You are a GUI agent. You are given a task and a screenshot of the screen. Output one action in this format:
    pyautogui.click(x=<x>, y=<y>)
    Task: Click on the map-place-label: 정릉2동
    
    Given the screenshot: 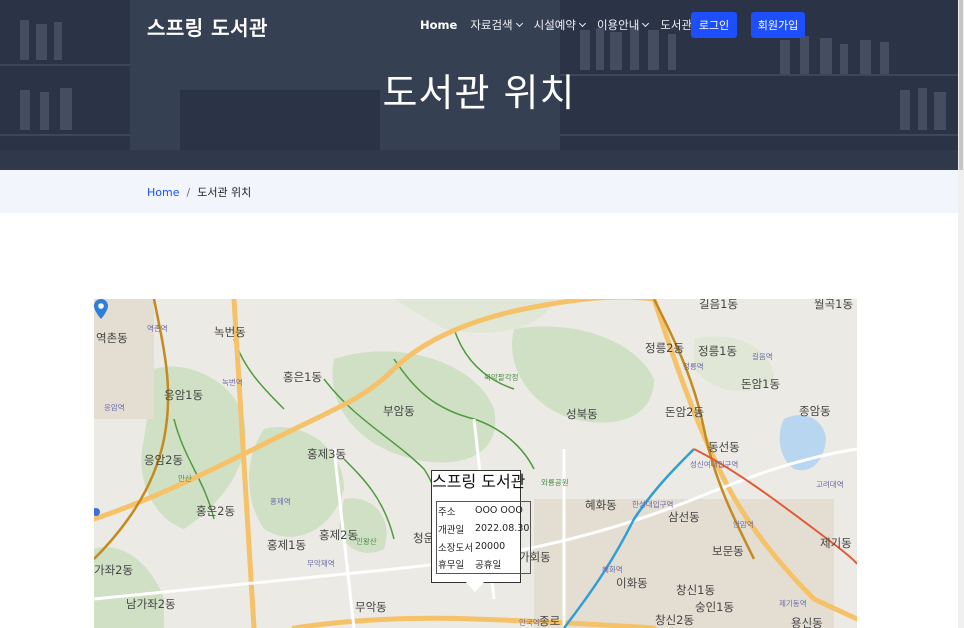 What is the action you would take?
    pyautogui.click(x=665, y=348)
    